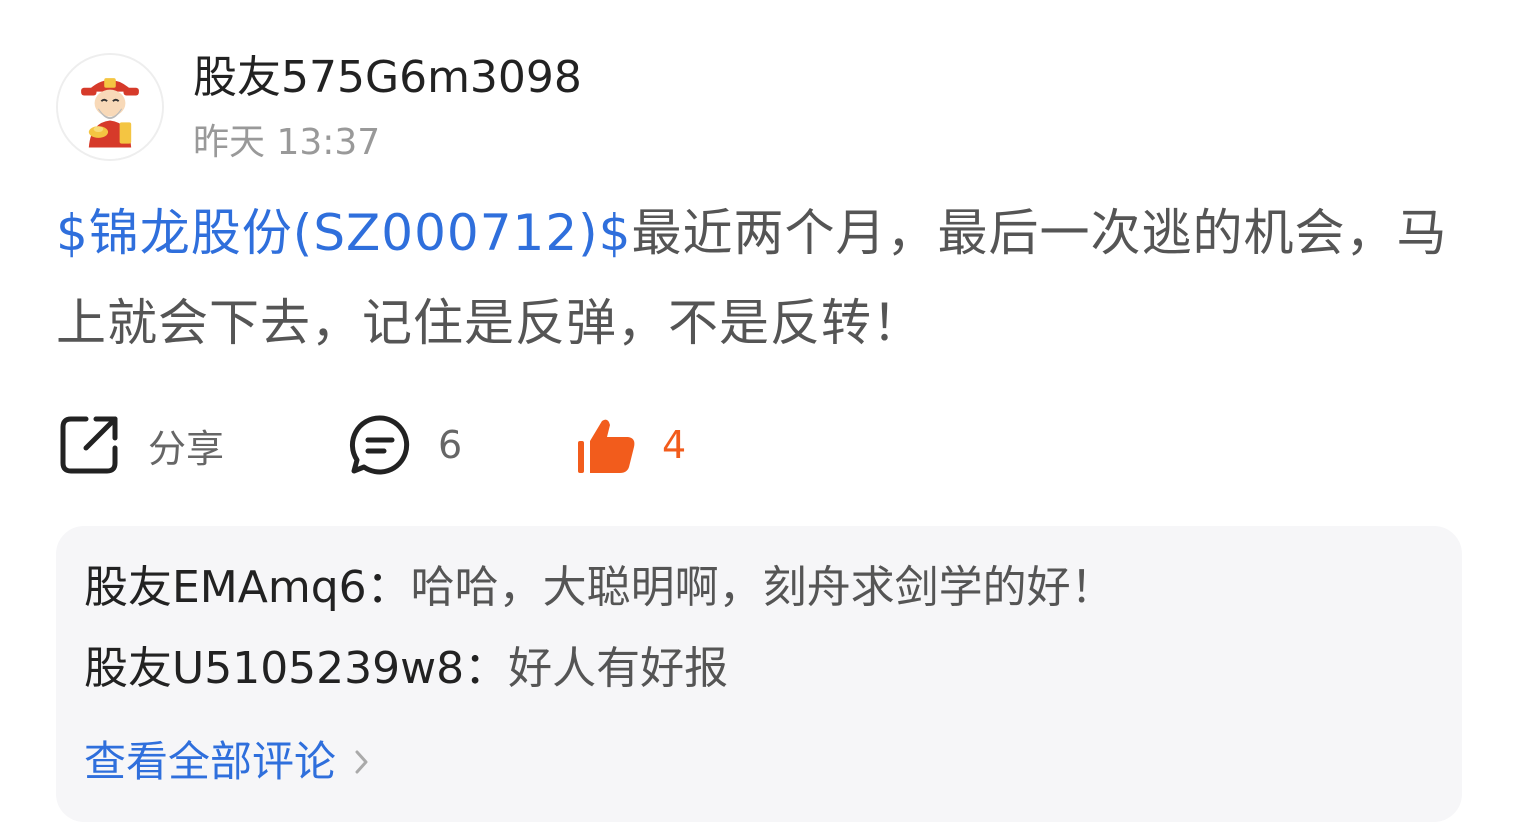 The image size is (1519, 839). I want to click on avatar, so click(110, 107).